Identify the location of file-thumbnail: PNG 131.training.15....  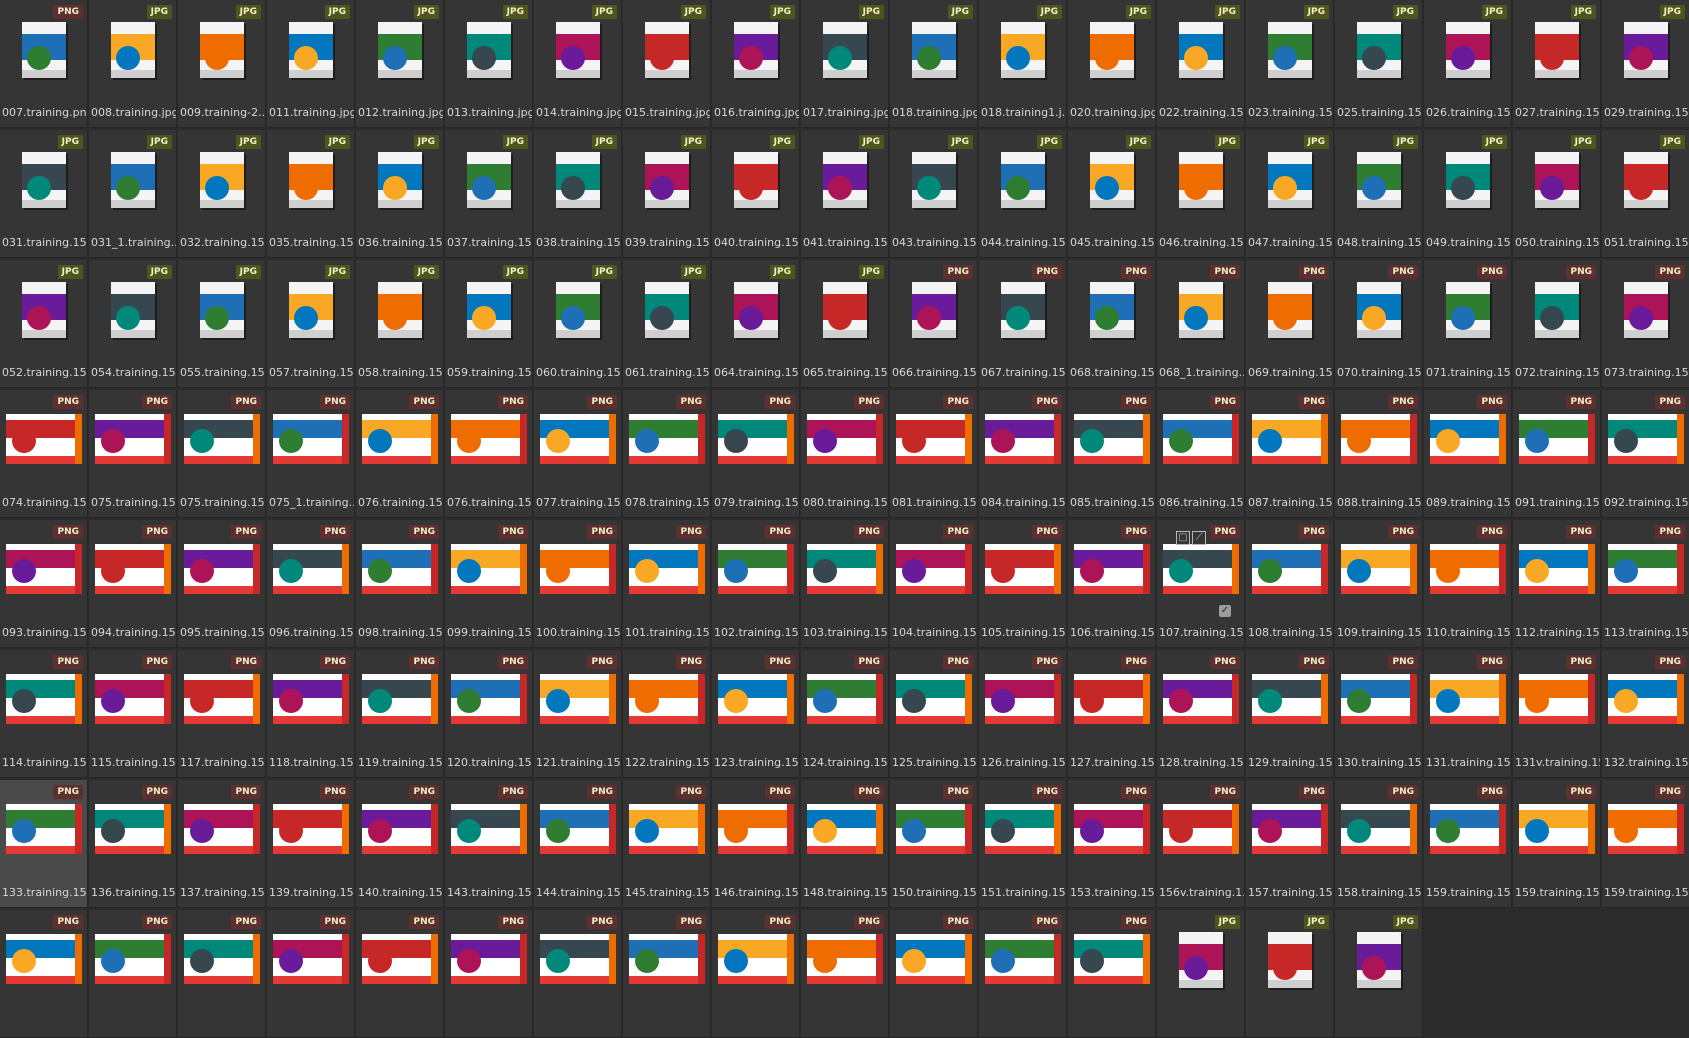
(1468, 714).